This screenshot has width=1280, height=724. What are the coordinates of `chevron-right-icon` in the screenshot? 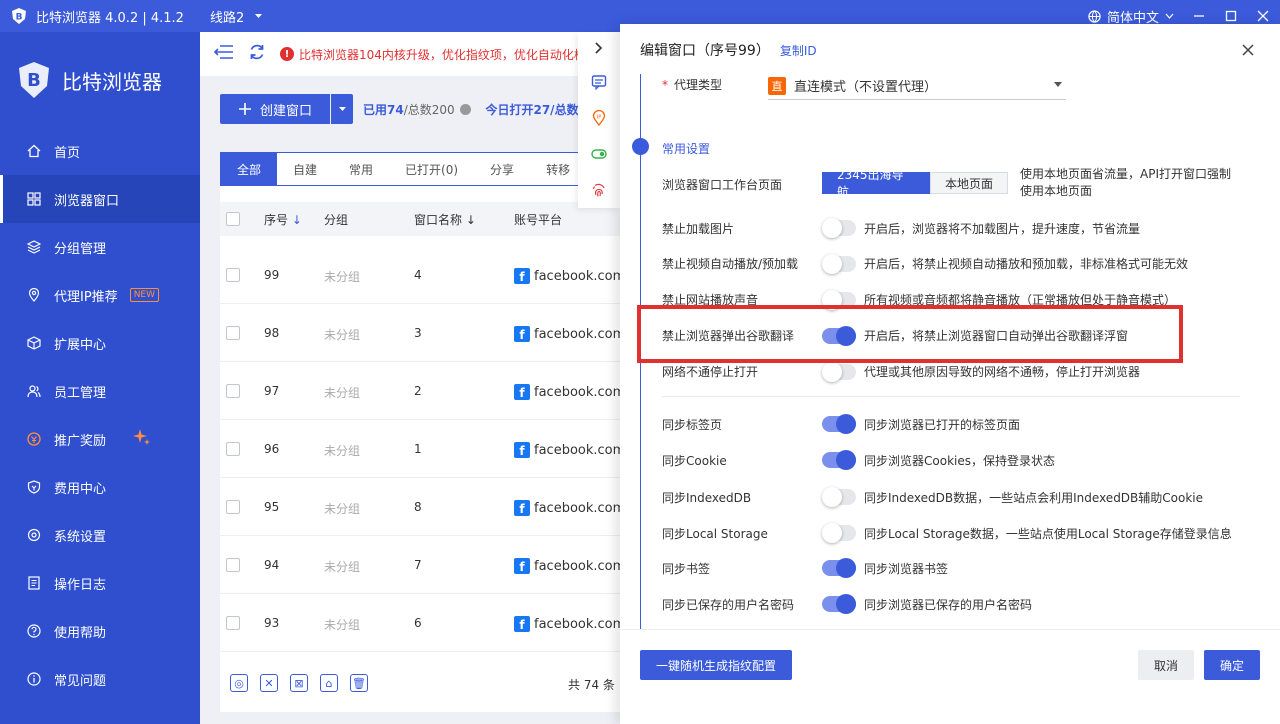 It's located at (599, 48).